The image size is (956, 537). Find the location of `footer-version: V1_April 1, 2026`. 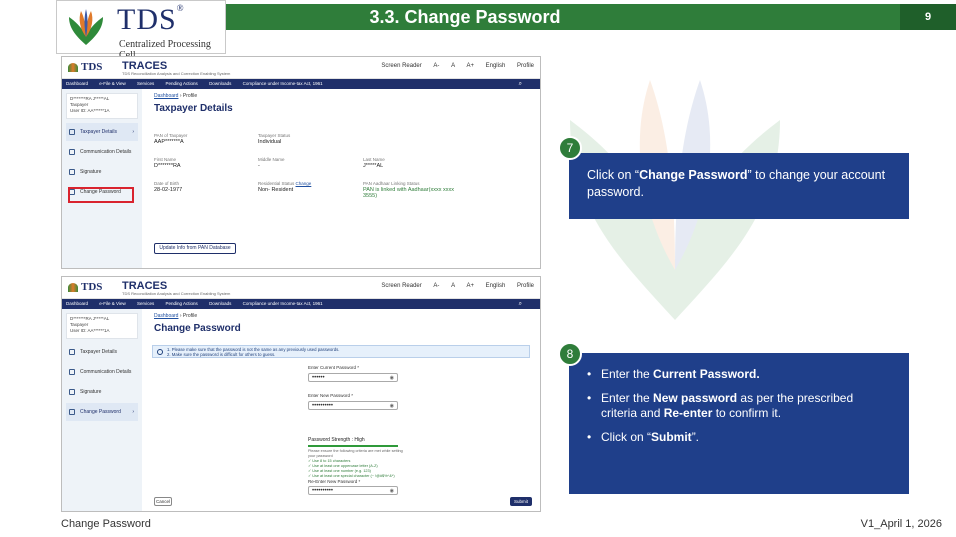

footer-version: V1_April 1, 2026 is located at coordinates (901, 524).